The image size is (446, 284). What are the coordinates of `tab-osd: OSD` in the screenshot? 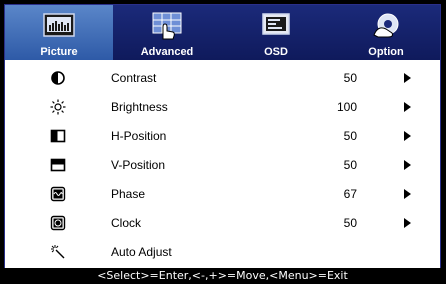 It's located at (276, 32).